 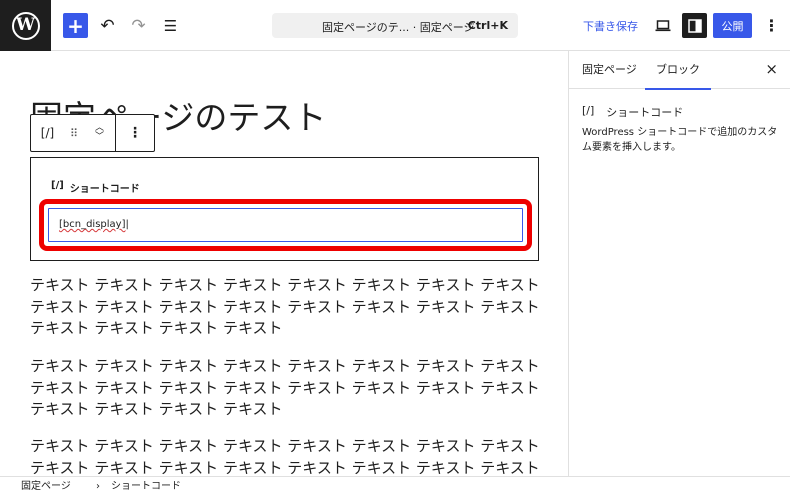 I want to click on shortcode-label-text: ショートコード, so click(x=104, y=189).